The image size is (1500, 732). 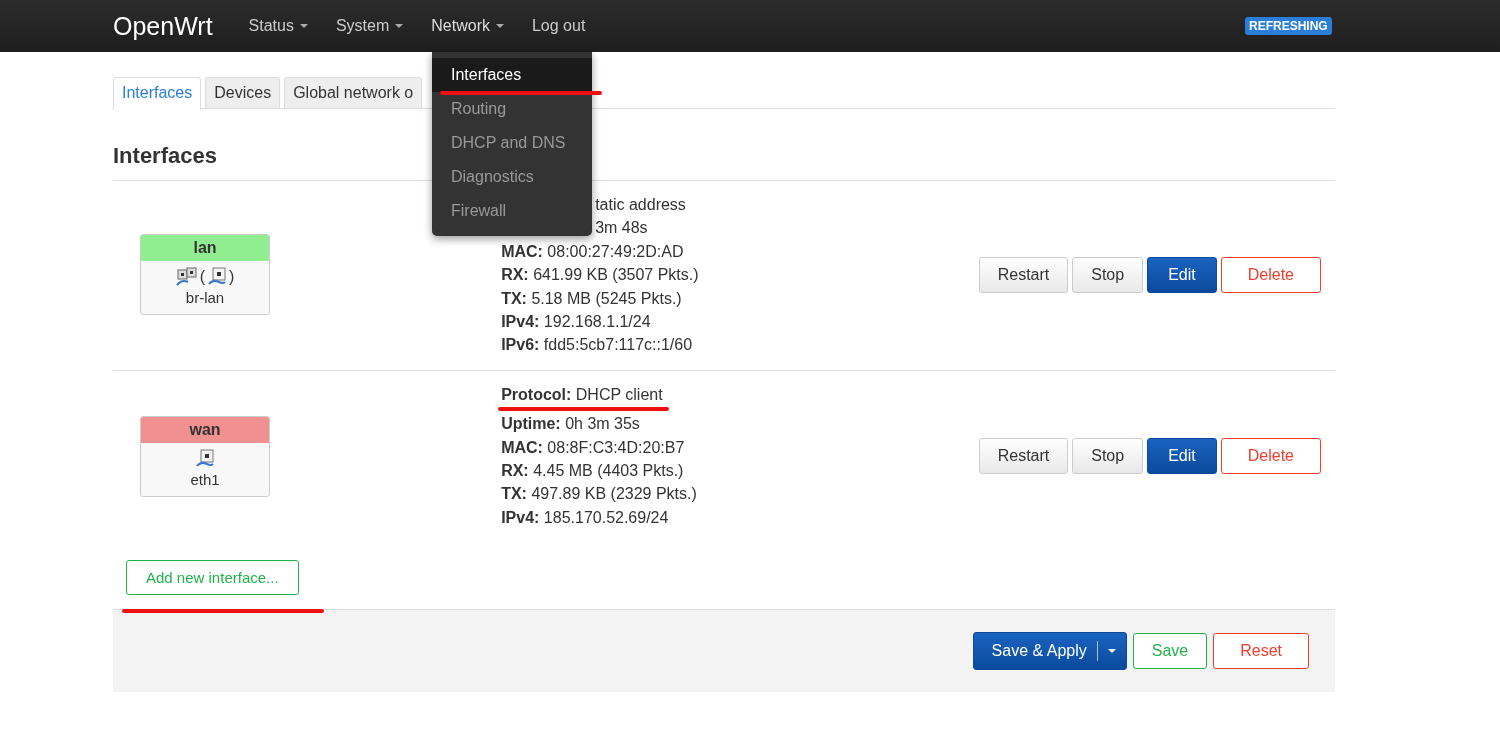 What do you see at coordinates (369, 26) in the screenshot?
I see `nav-menu-item: System` at bounding box center [369, 26].